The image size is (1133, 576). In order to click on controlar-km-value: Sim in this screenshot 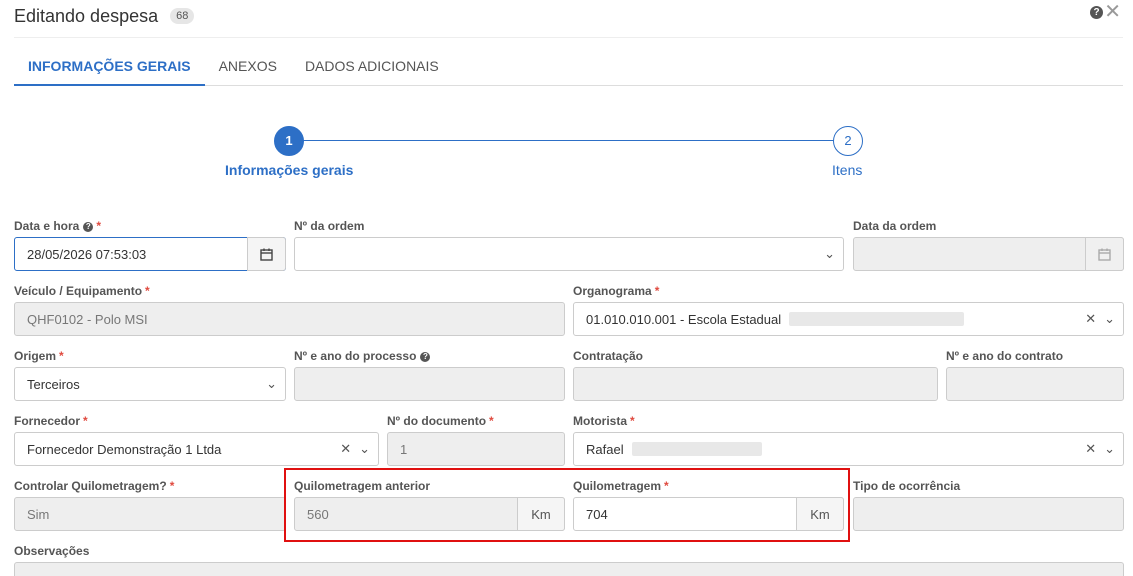, I will do `click(38, 514)`.